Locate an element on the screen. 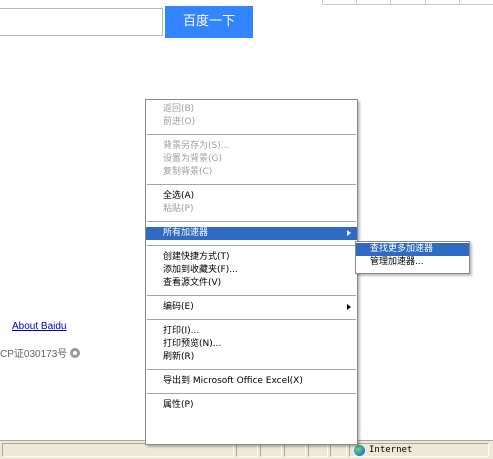  menu-item-paste: 粘贴(P) is located at coordinates (251, 209).